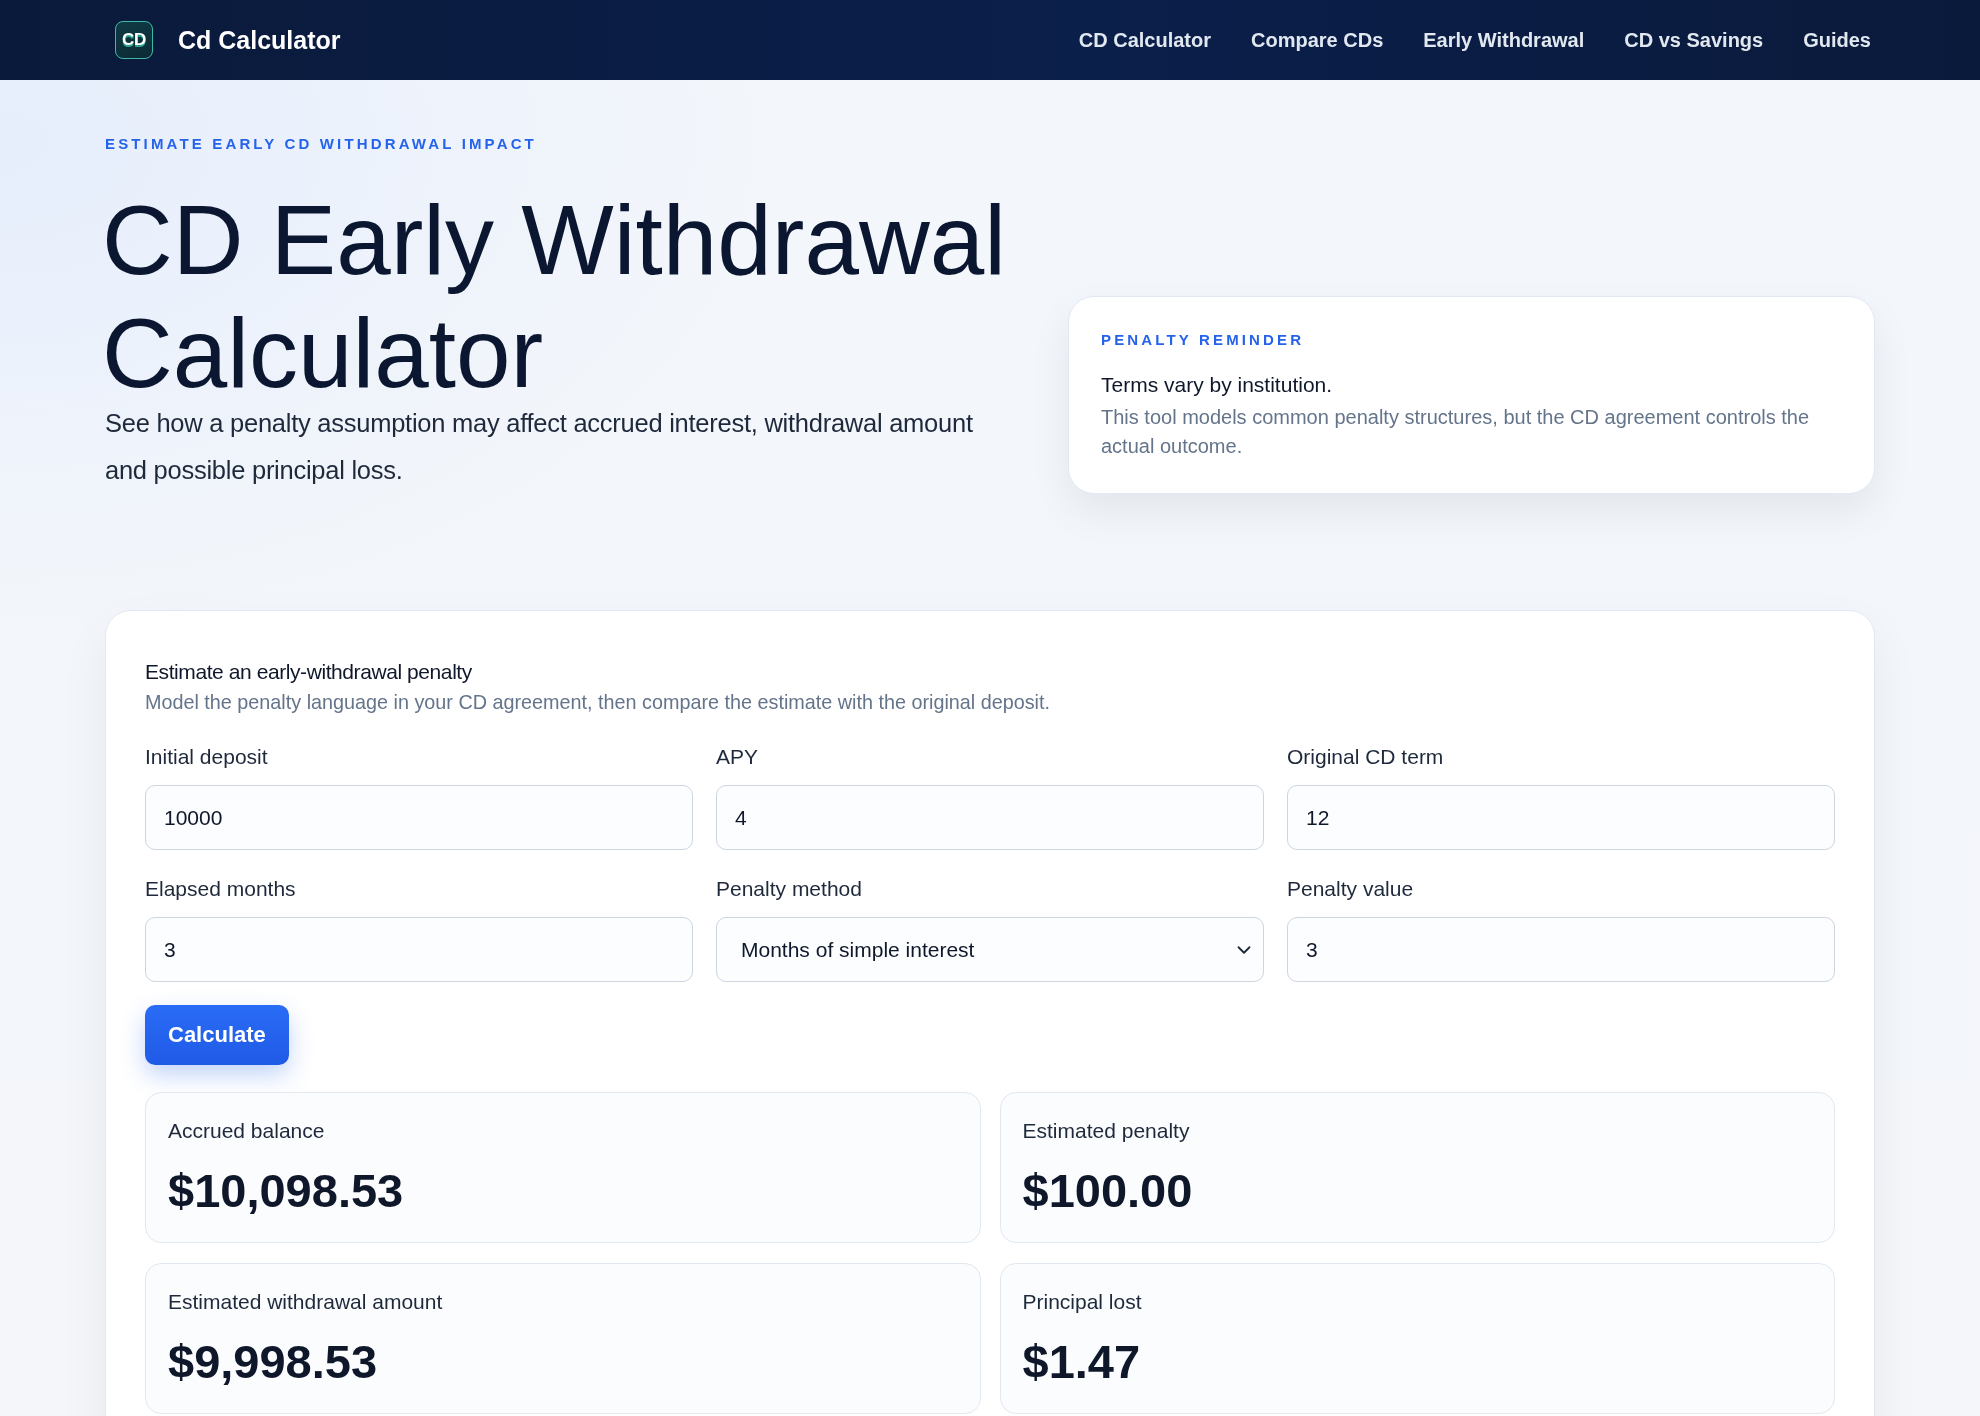 The image size is (1980, 1416). I want to click on reminder-heading: Terms vary by institution., so click(1217, 385).